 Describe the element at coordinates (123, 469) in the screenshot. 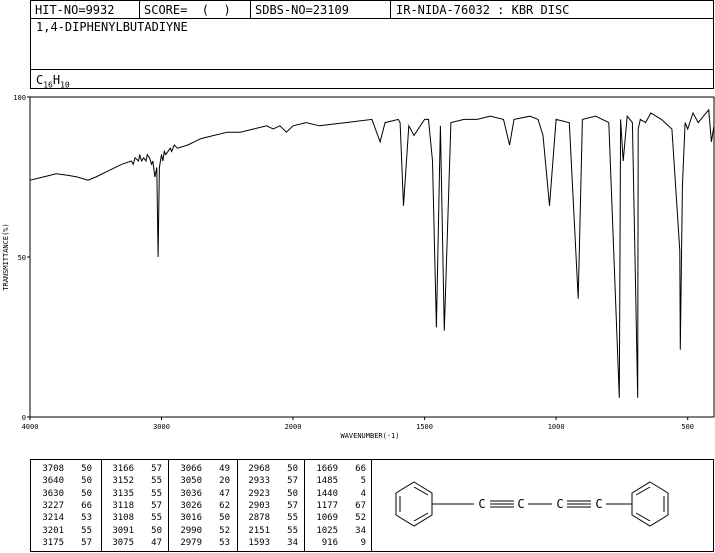

I see `peak-wavenumber: 3166` at that location.